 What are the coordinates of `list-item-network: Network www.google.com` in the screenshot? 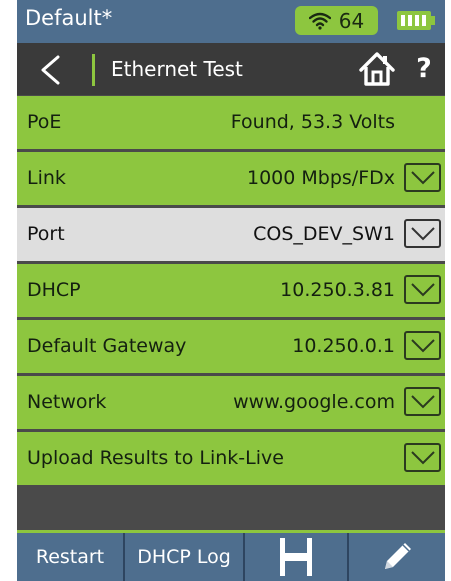 It's located at (231, 402).